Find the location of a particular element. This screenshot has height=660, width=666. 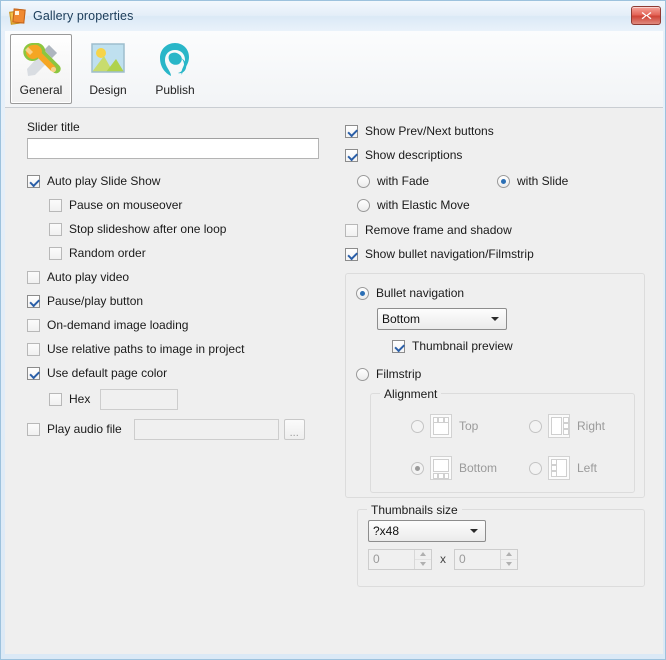

use-default-page-color-label: Use default page color is located at coordinates (107, 373).